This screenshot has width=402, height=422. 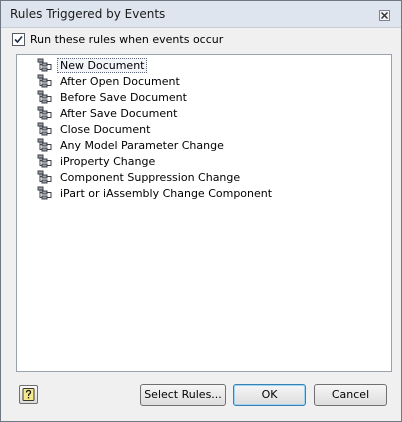 I want to click on run-rules-option: Run these rules when events occur, so click(x=117, y=39).